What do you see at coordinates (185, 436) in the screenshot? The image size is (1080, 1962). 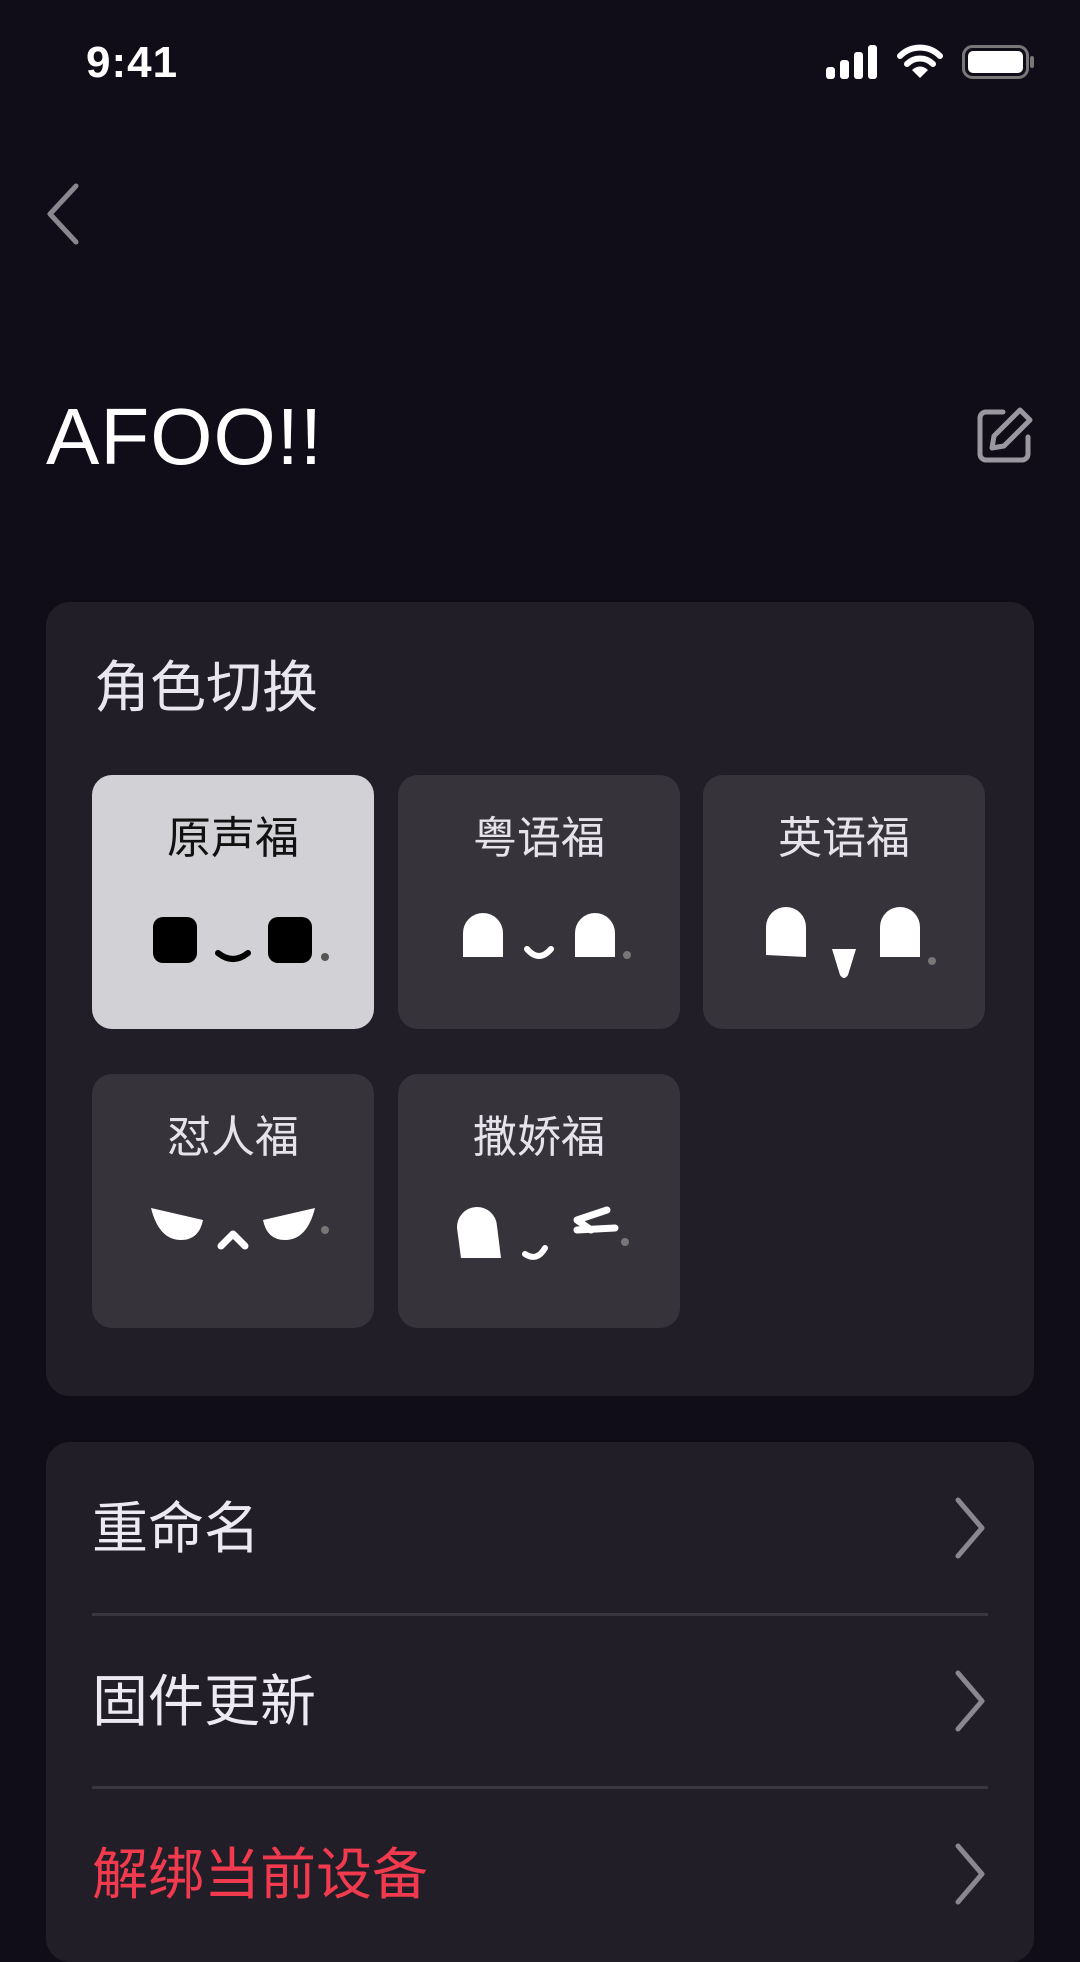 I see `page-title: AFOO!!` at bounding box center [185, 436].